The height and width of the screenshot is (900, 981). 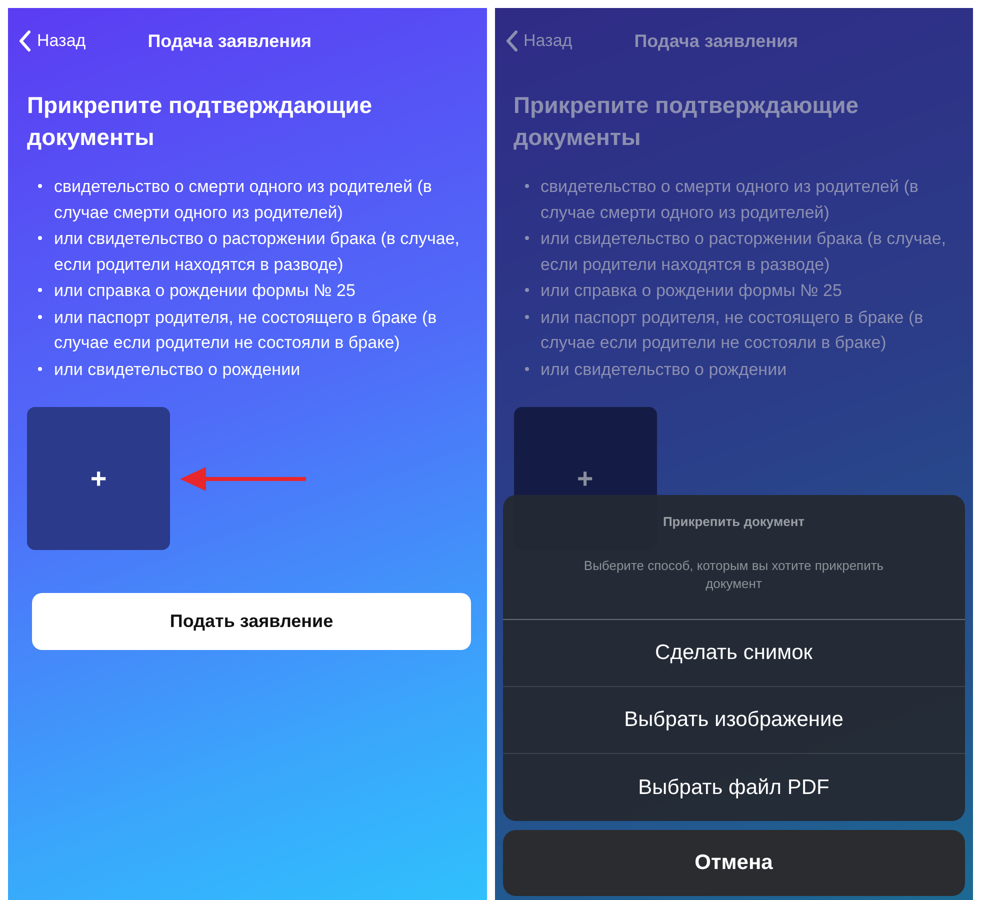 What do you see at coordinates (733, 653) in the screenshot?
I see `sheet-option: Сделать снимок` at bounding box center [733, 653].